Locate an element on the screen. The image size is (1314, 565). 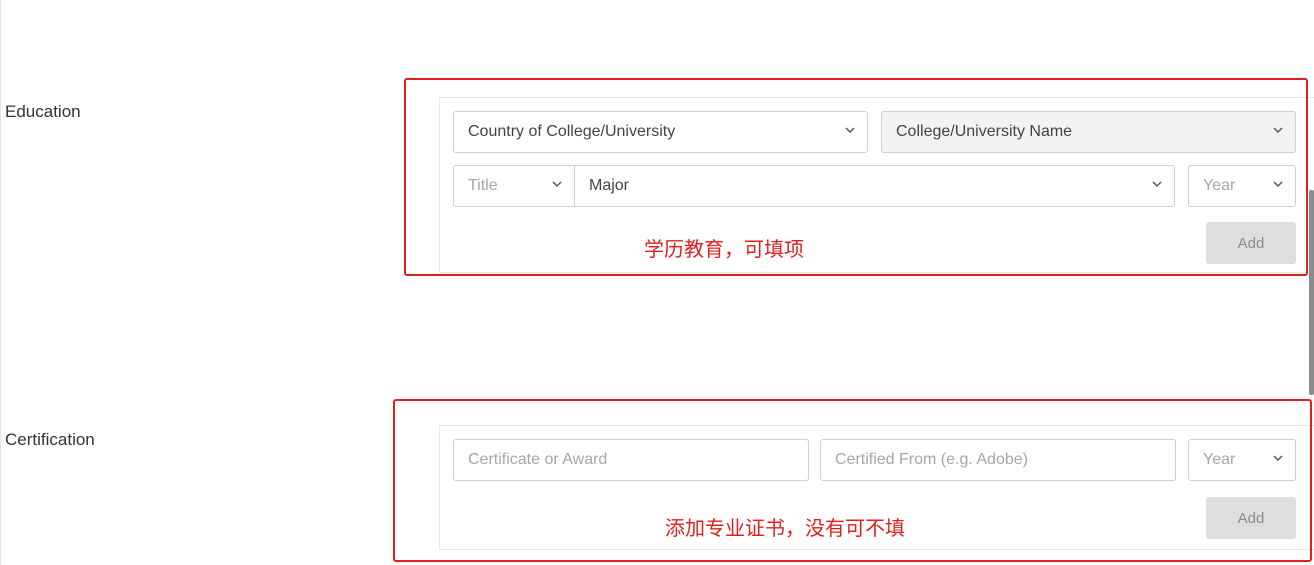
certified-from-input: Certified From (e.g. Adobe) is located at coordinates (998, 460).